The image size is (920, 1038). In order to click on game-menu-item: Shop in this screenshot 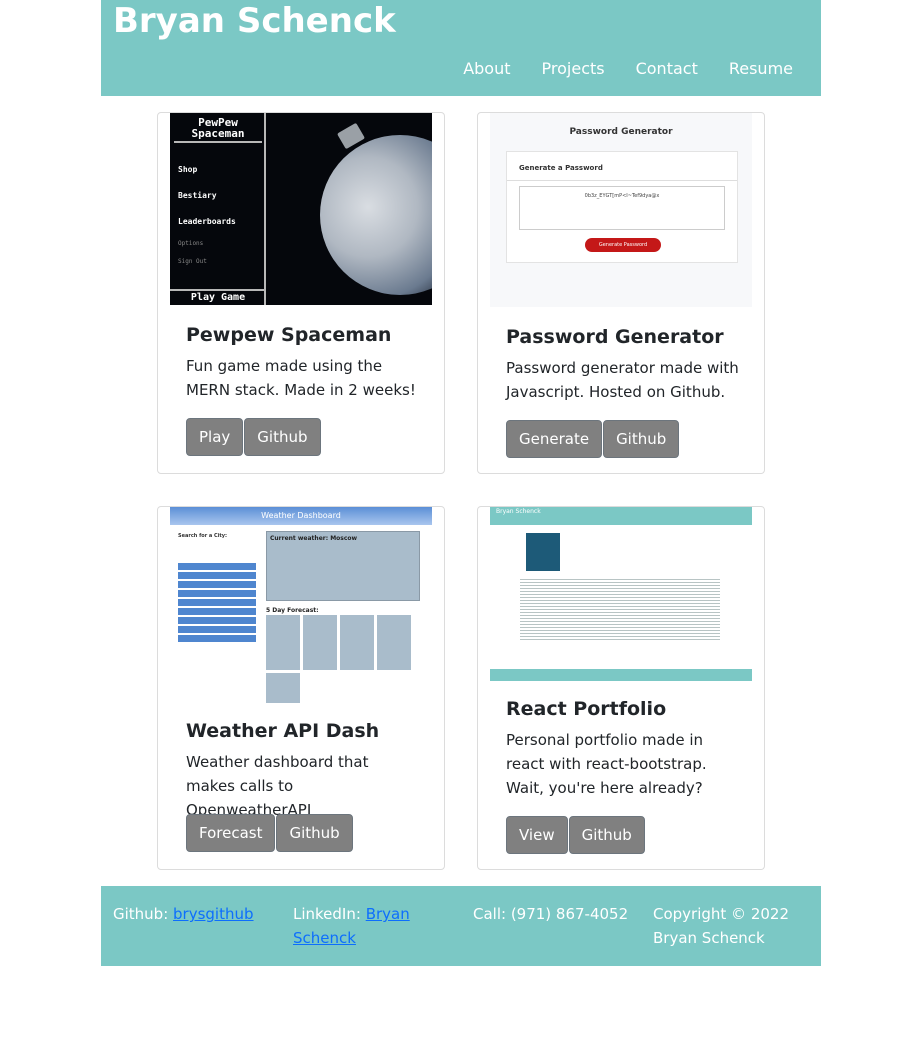, I will do `click(188, 169)`.